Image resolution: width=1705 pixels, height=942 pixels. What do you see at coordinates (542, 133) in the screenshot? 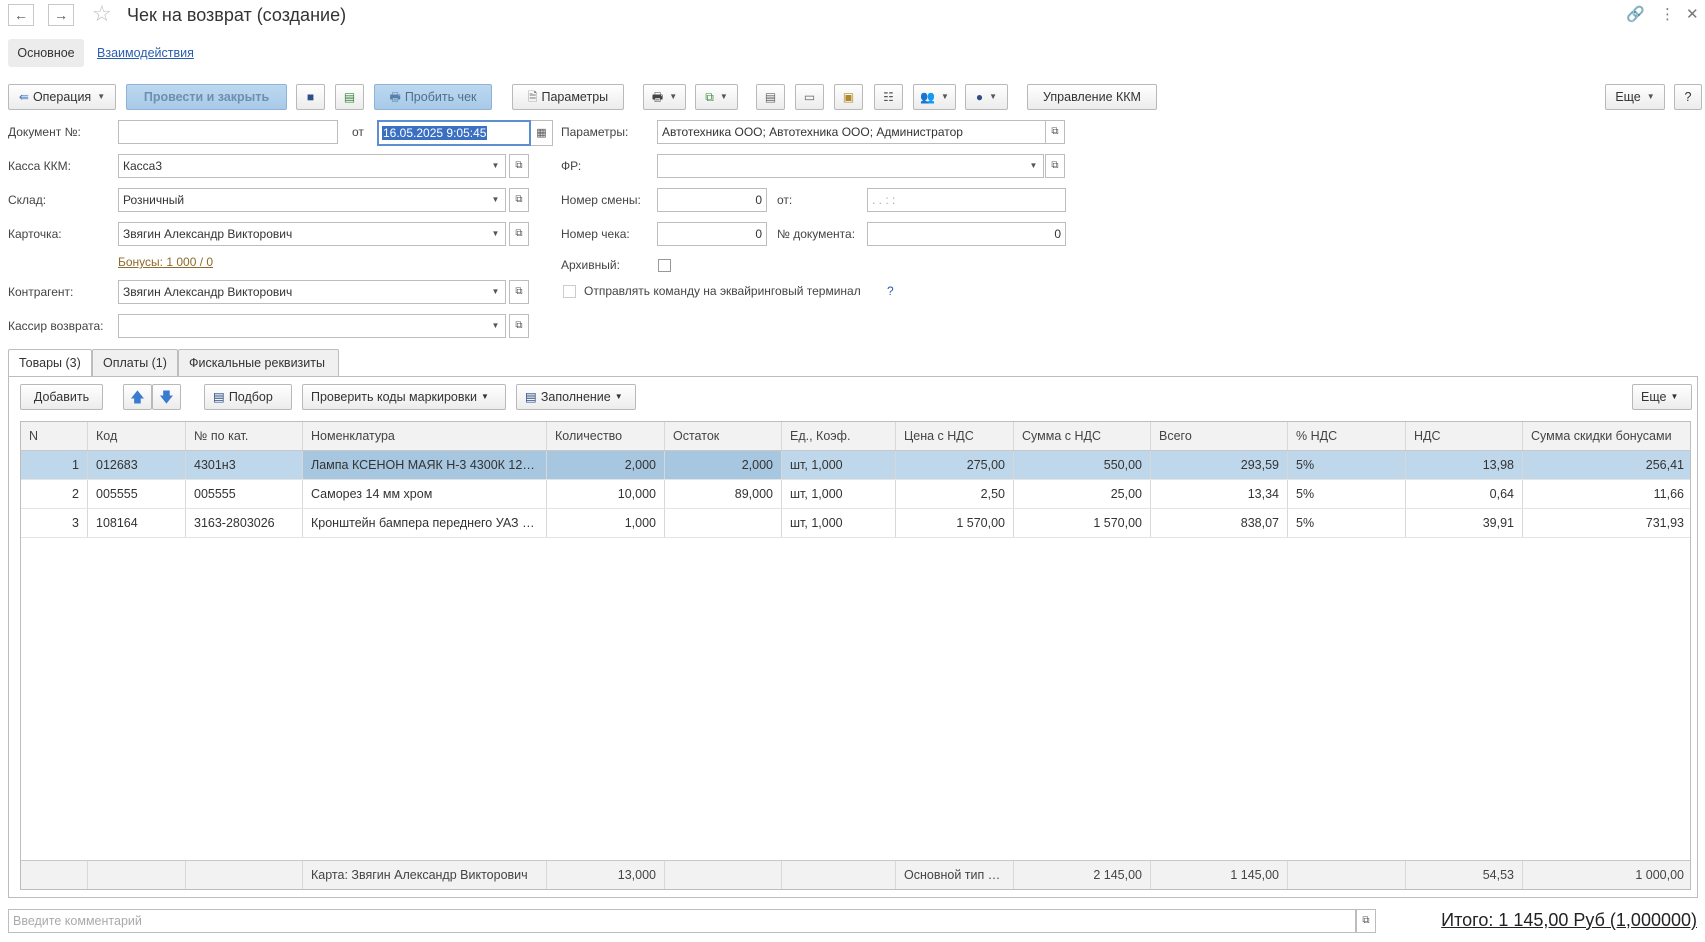
I see `calendar-icon: ▦` at bounding box center [542, 133].